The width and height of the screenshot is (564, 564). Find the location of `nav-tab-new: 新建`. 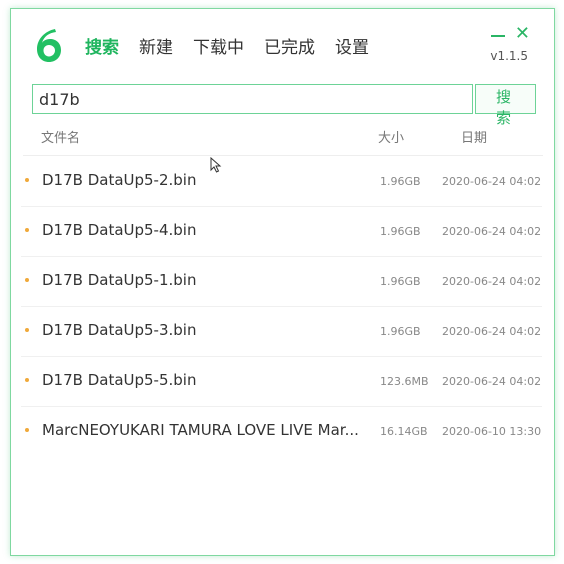

nav-tab-new: 新建 is located at coordinates (156, 45).